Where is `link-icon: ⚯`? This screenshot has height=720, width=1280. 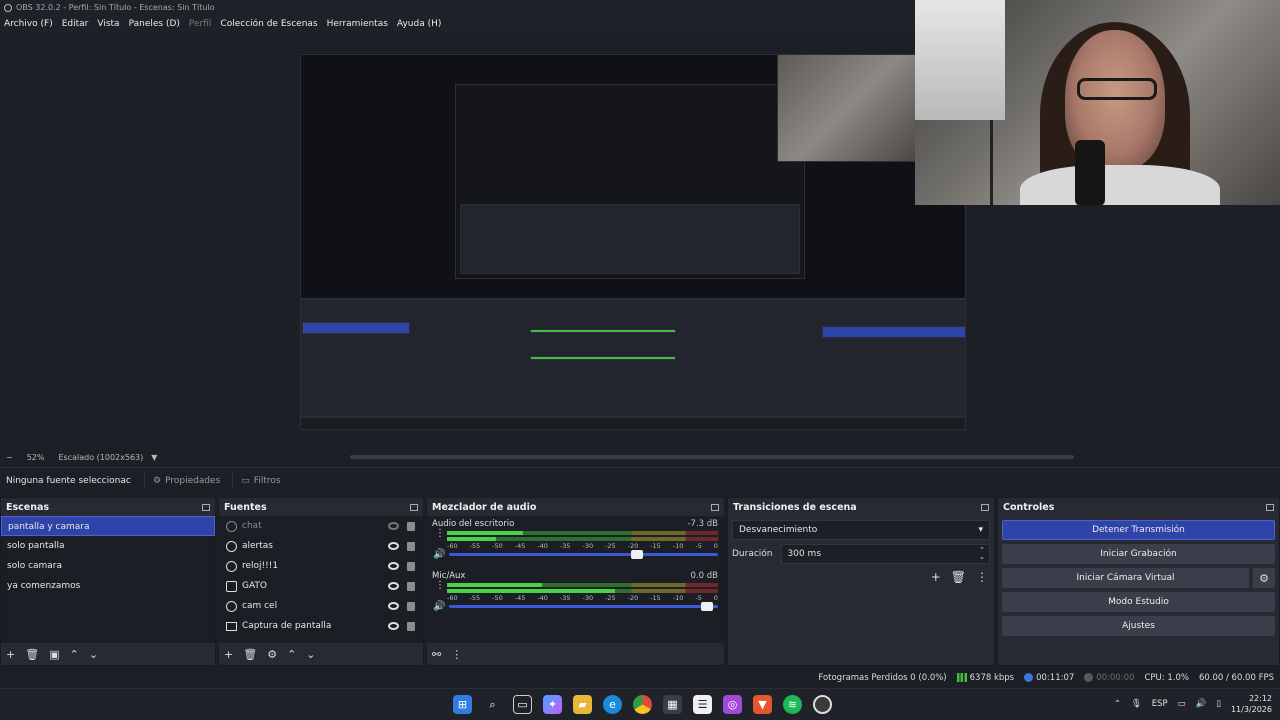 link-icon: ⚯ is located at coordinates (436, 654).